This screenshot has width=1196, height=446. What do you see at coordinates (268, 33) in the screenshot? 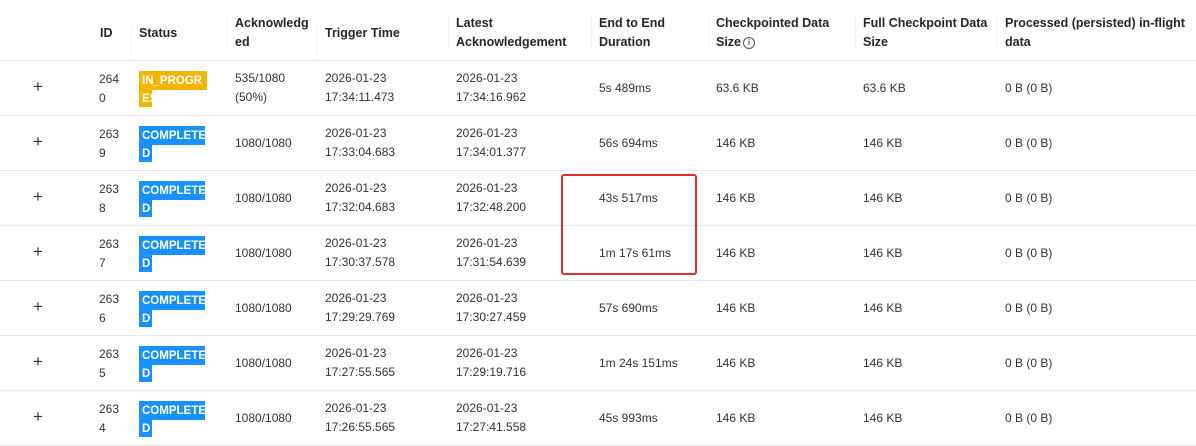
I see `header-acknowledged: Acknowledg ed` at bounding box center [268, 33].